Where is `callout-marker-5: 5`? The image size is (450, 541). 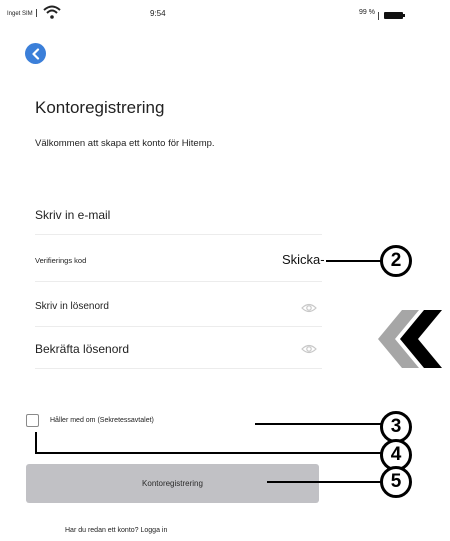
callout-marker-5: 5 is located at coordinates (396, 482).